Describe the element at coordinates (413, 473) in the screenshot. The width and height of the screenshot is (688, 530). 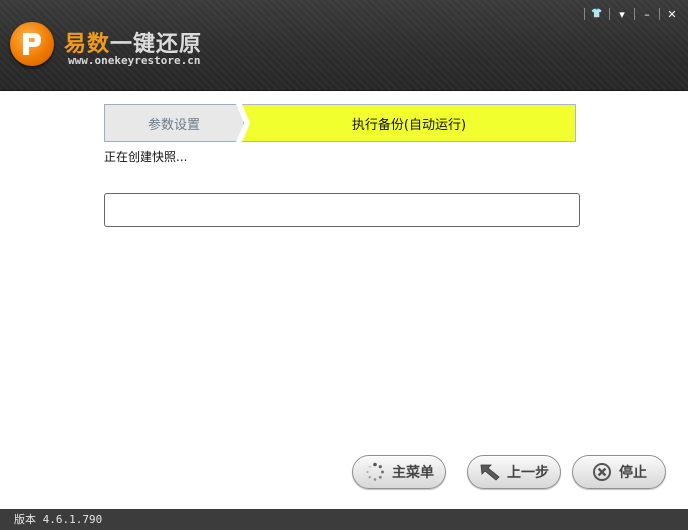
I see `main-menu-label: 主菜单` at that location.